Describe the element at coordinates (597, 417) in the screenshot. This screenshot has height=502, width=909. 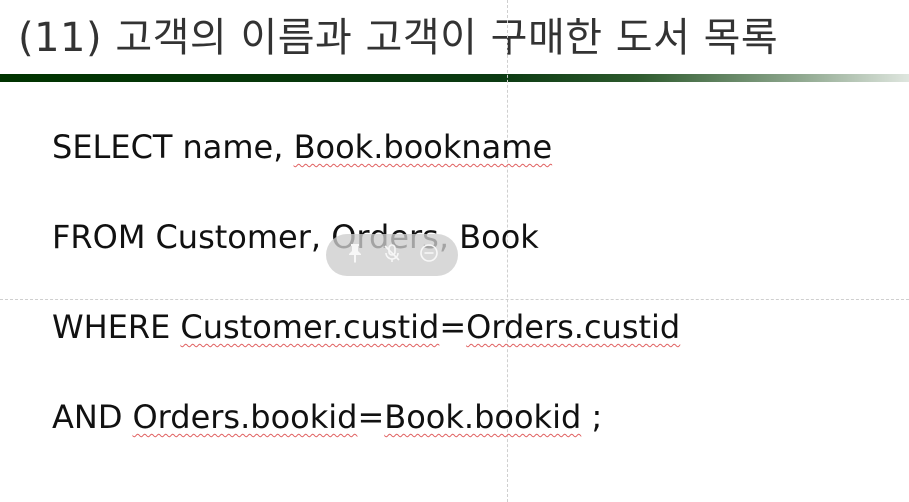
I see `sql-terminator: ;` at that location.